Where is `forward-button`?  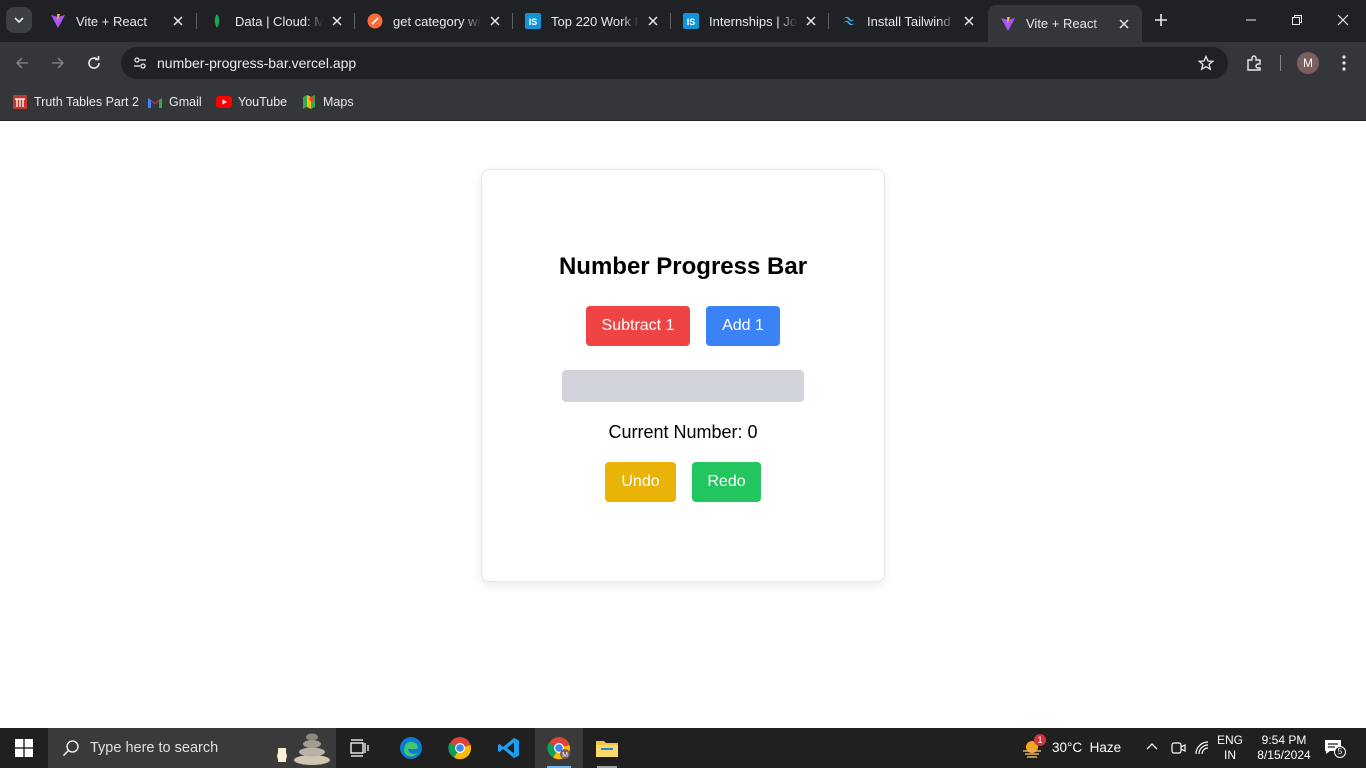
forward-button is located at coordinates (58, 63).